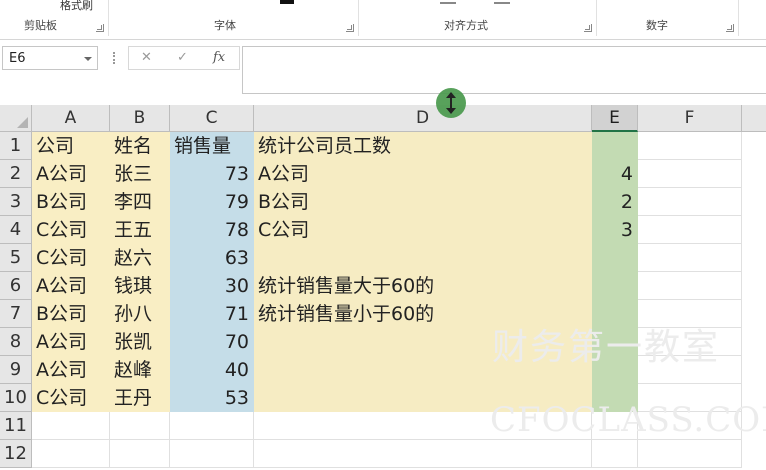  What do you see at coordinates (140, 146) in the screenshot?
I see `cell-b1: 姓名` at bounding box center [140, 146].